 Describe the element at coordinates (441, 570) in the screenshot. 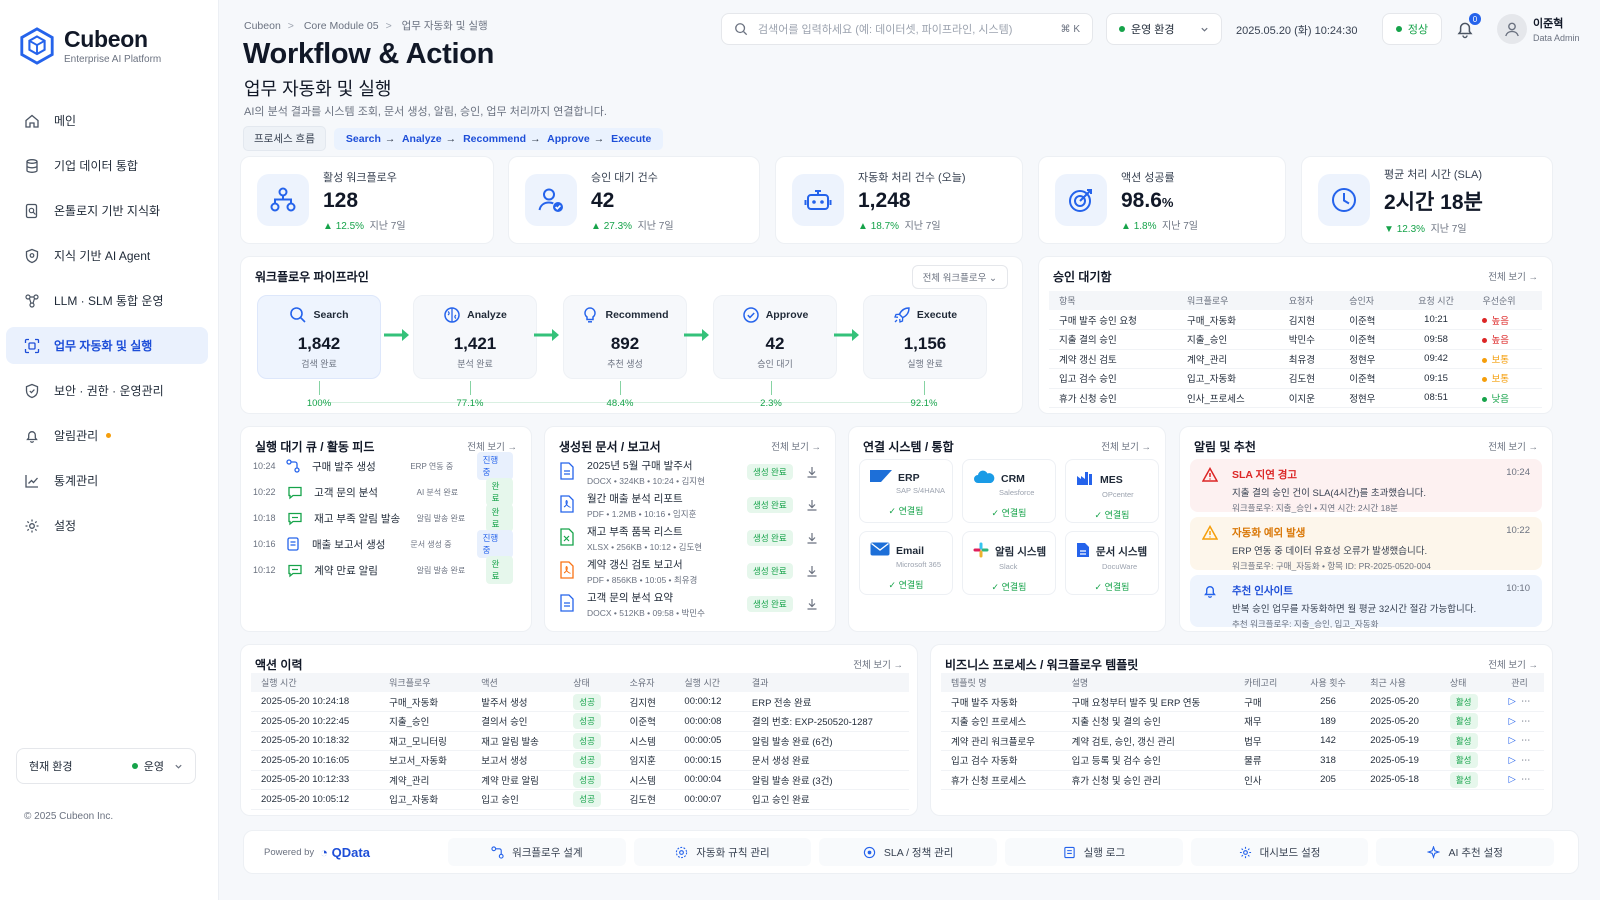

I see `activity-system: 알림 발송 완료` at that location.